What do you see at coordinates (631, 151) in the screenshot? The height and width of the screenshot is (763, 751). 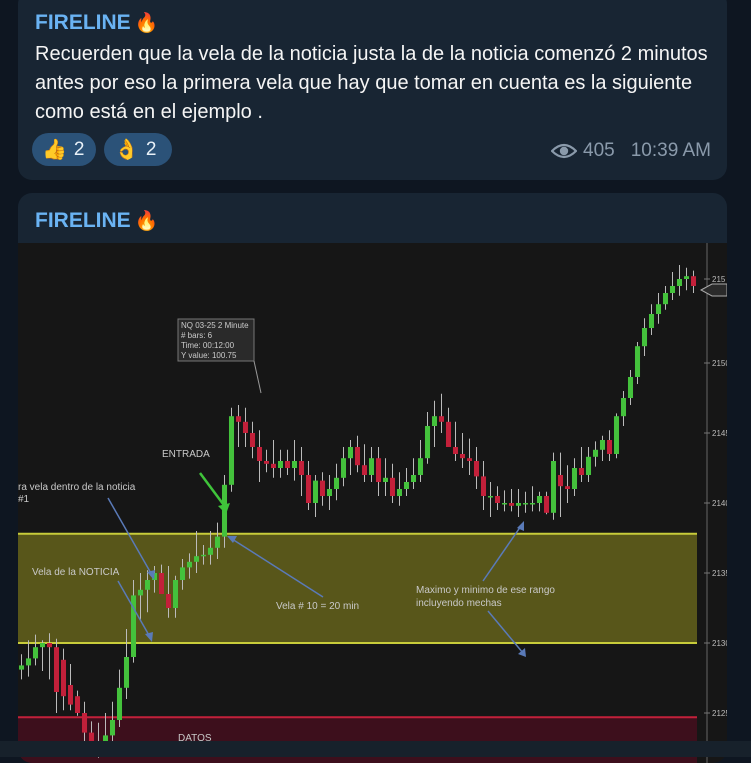 I see `message-meta: 405 10:39 AM` at bounding box center [631, 151].